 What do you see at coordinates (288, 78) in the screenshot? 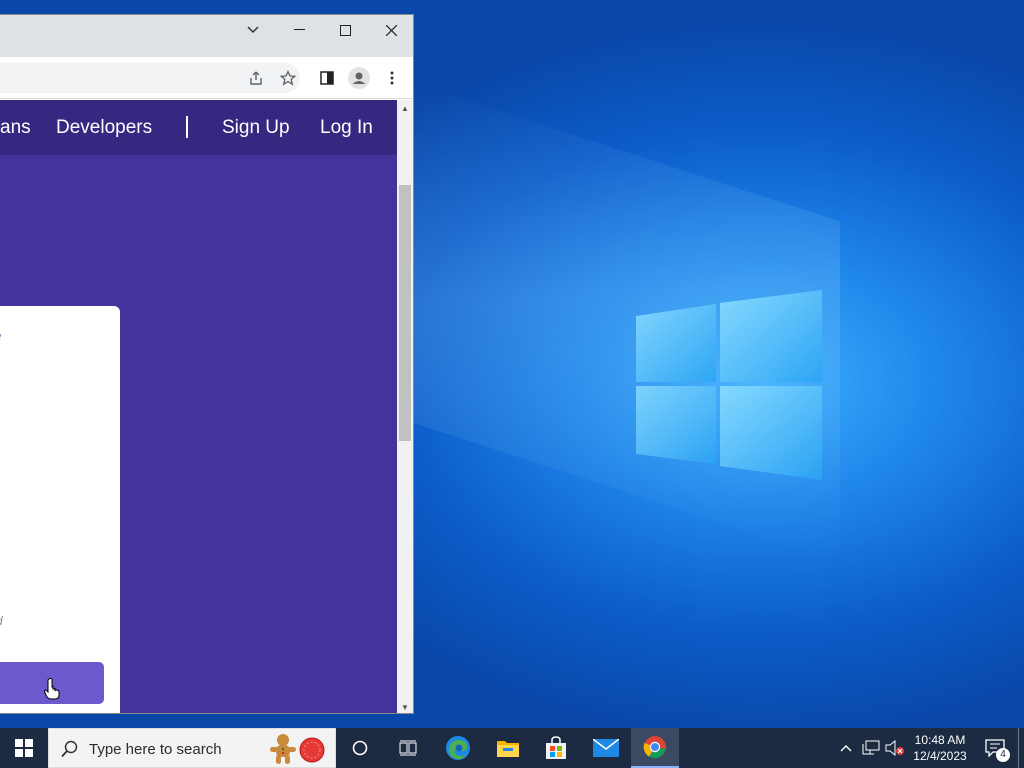
I see `star-icon` at bounding box center [288, 78].